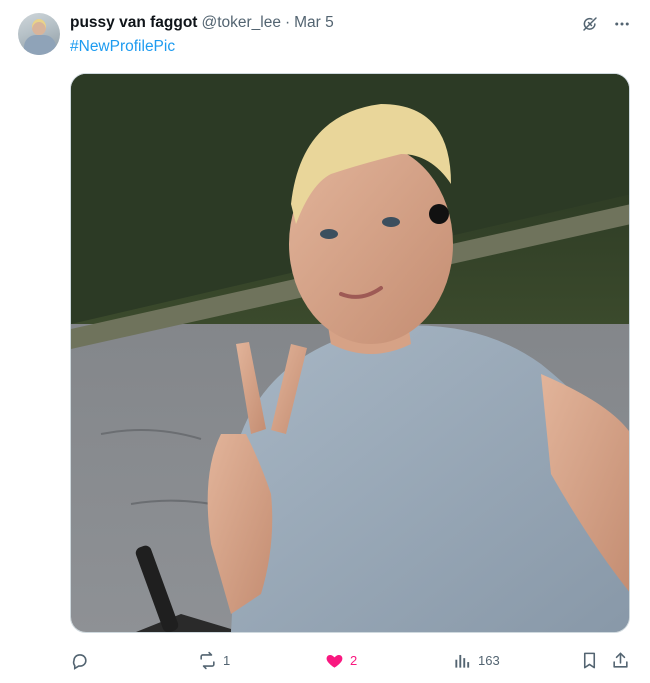 This screenshot has height=683, width=650. Describe the element at coordinates (39, 27) in the screenshot. I see `avatar-head` at that location.